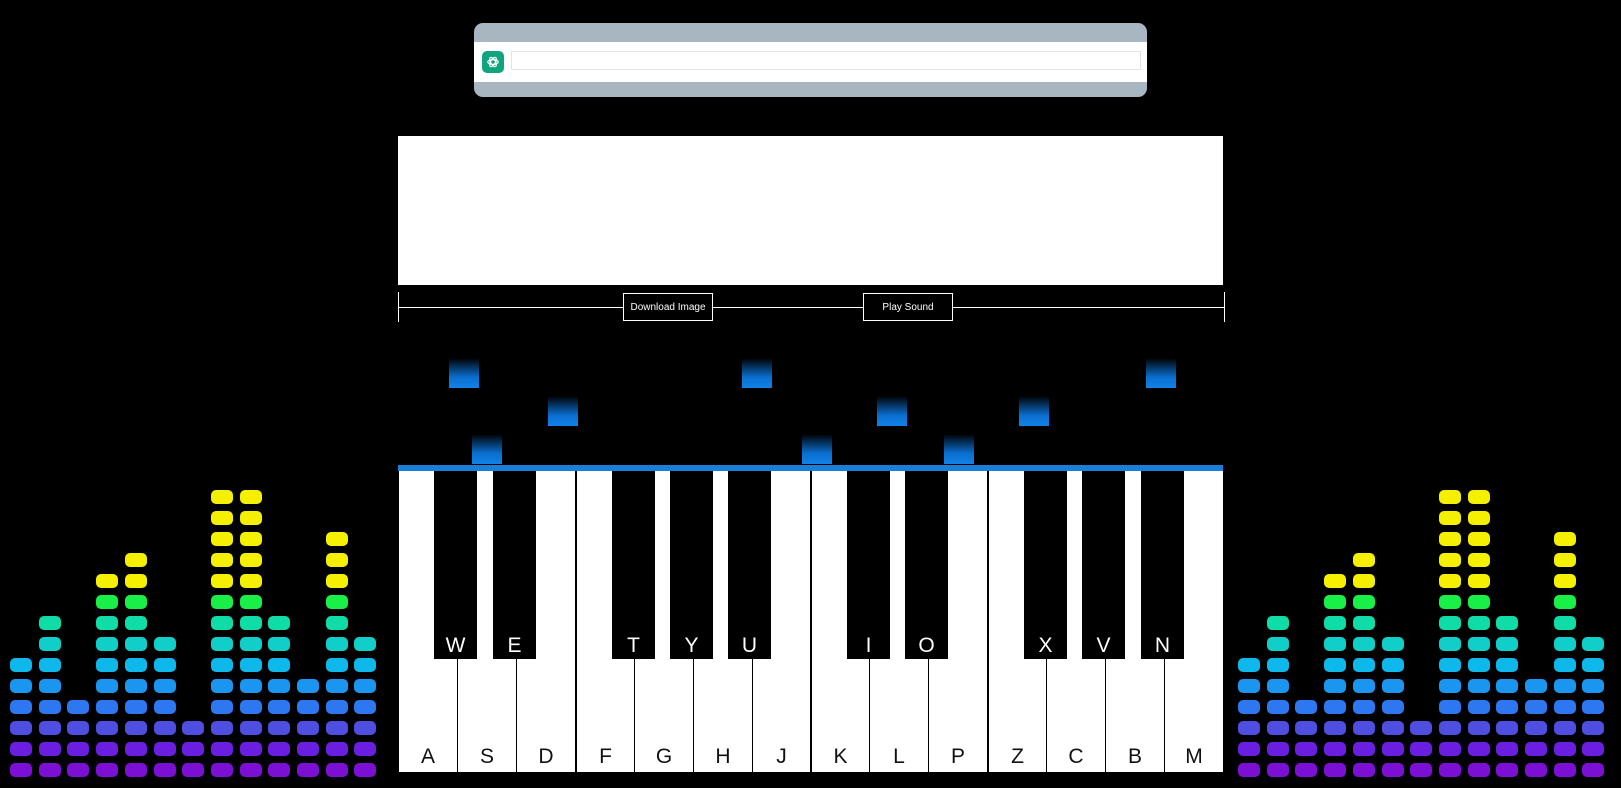 This screenshot has height=788, width=1621. Describe the element at coordinates (668, 307) in the screenshot. I see `download-image-button: Download Image` at that location.